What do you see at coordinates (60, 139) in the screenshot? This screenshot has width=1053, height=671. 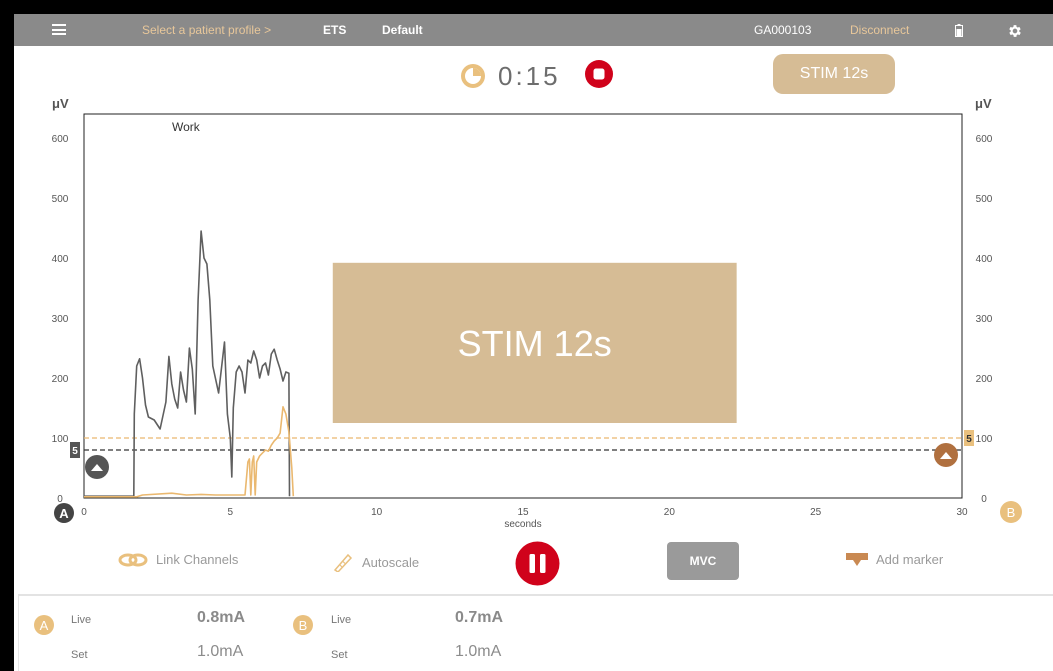 I see `y-tick-label-left: 600` at bounding box center [60, 139].